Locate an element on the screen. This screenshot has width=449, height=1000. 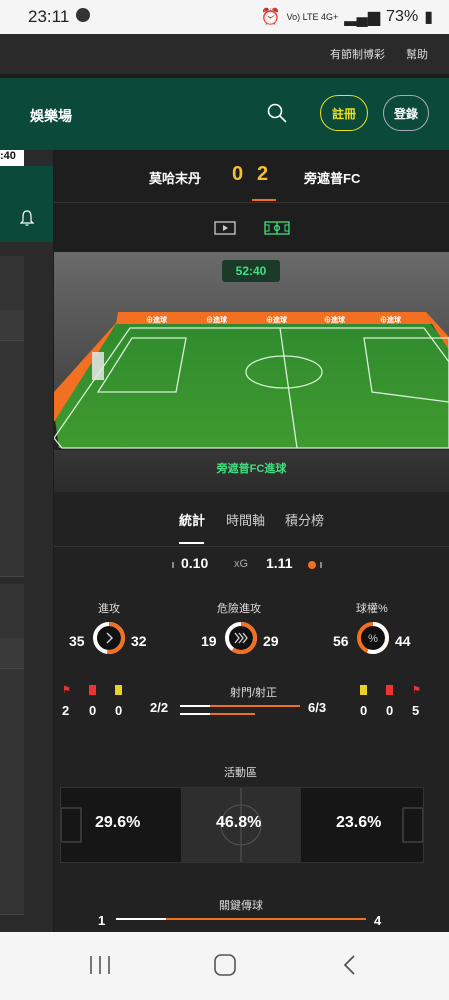
stats-tabs: 統計 時間軸 積分榜 is located at coordinates (251, 519).